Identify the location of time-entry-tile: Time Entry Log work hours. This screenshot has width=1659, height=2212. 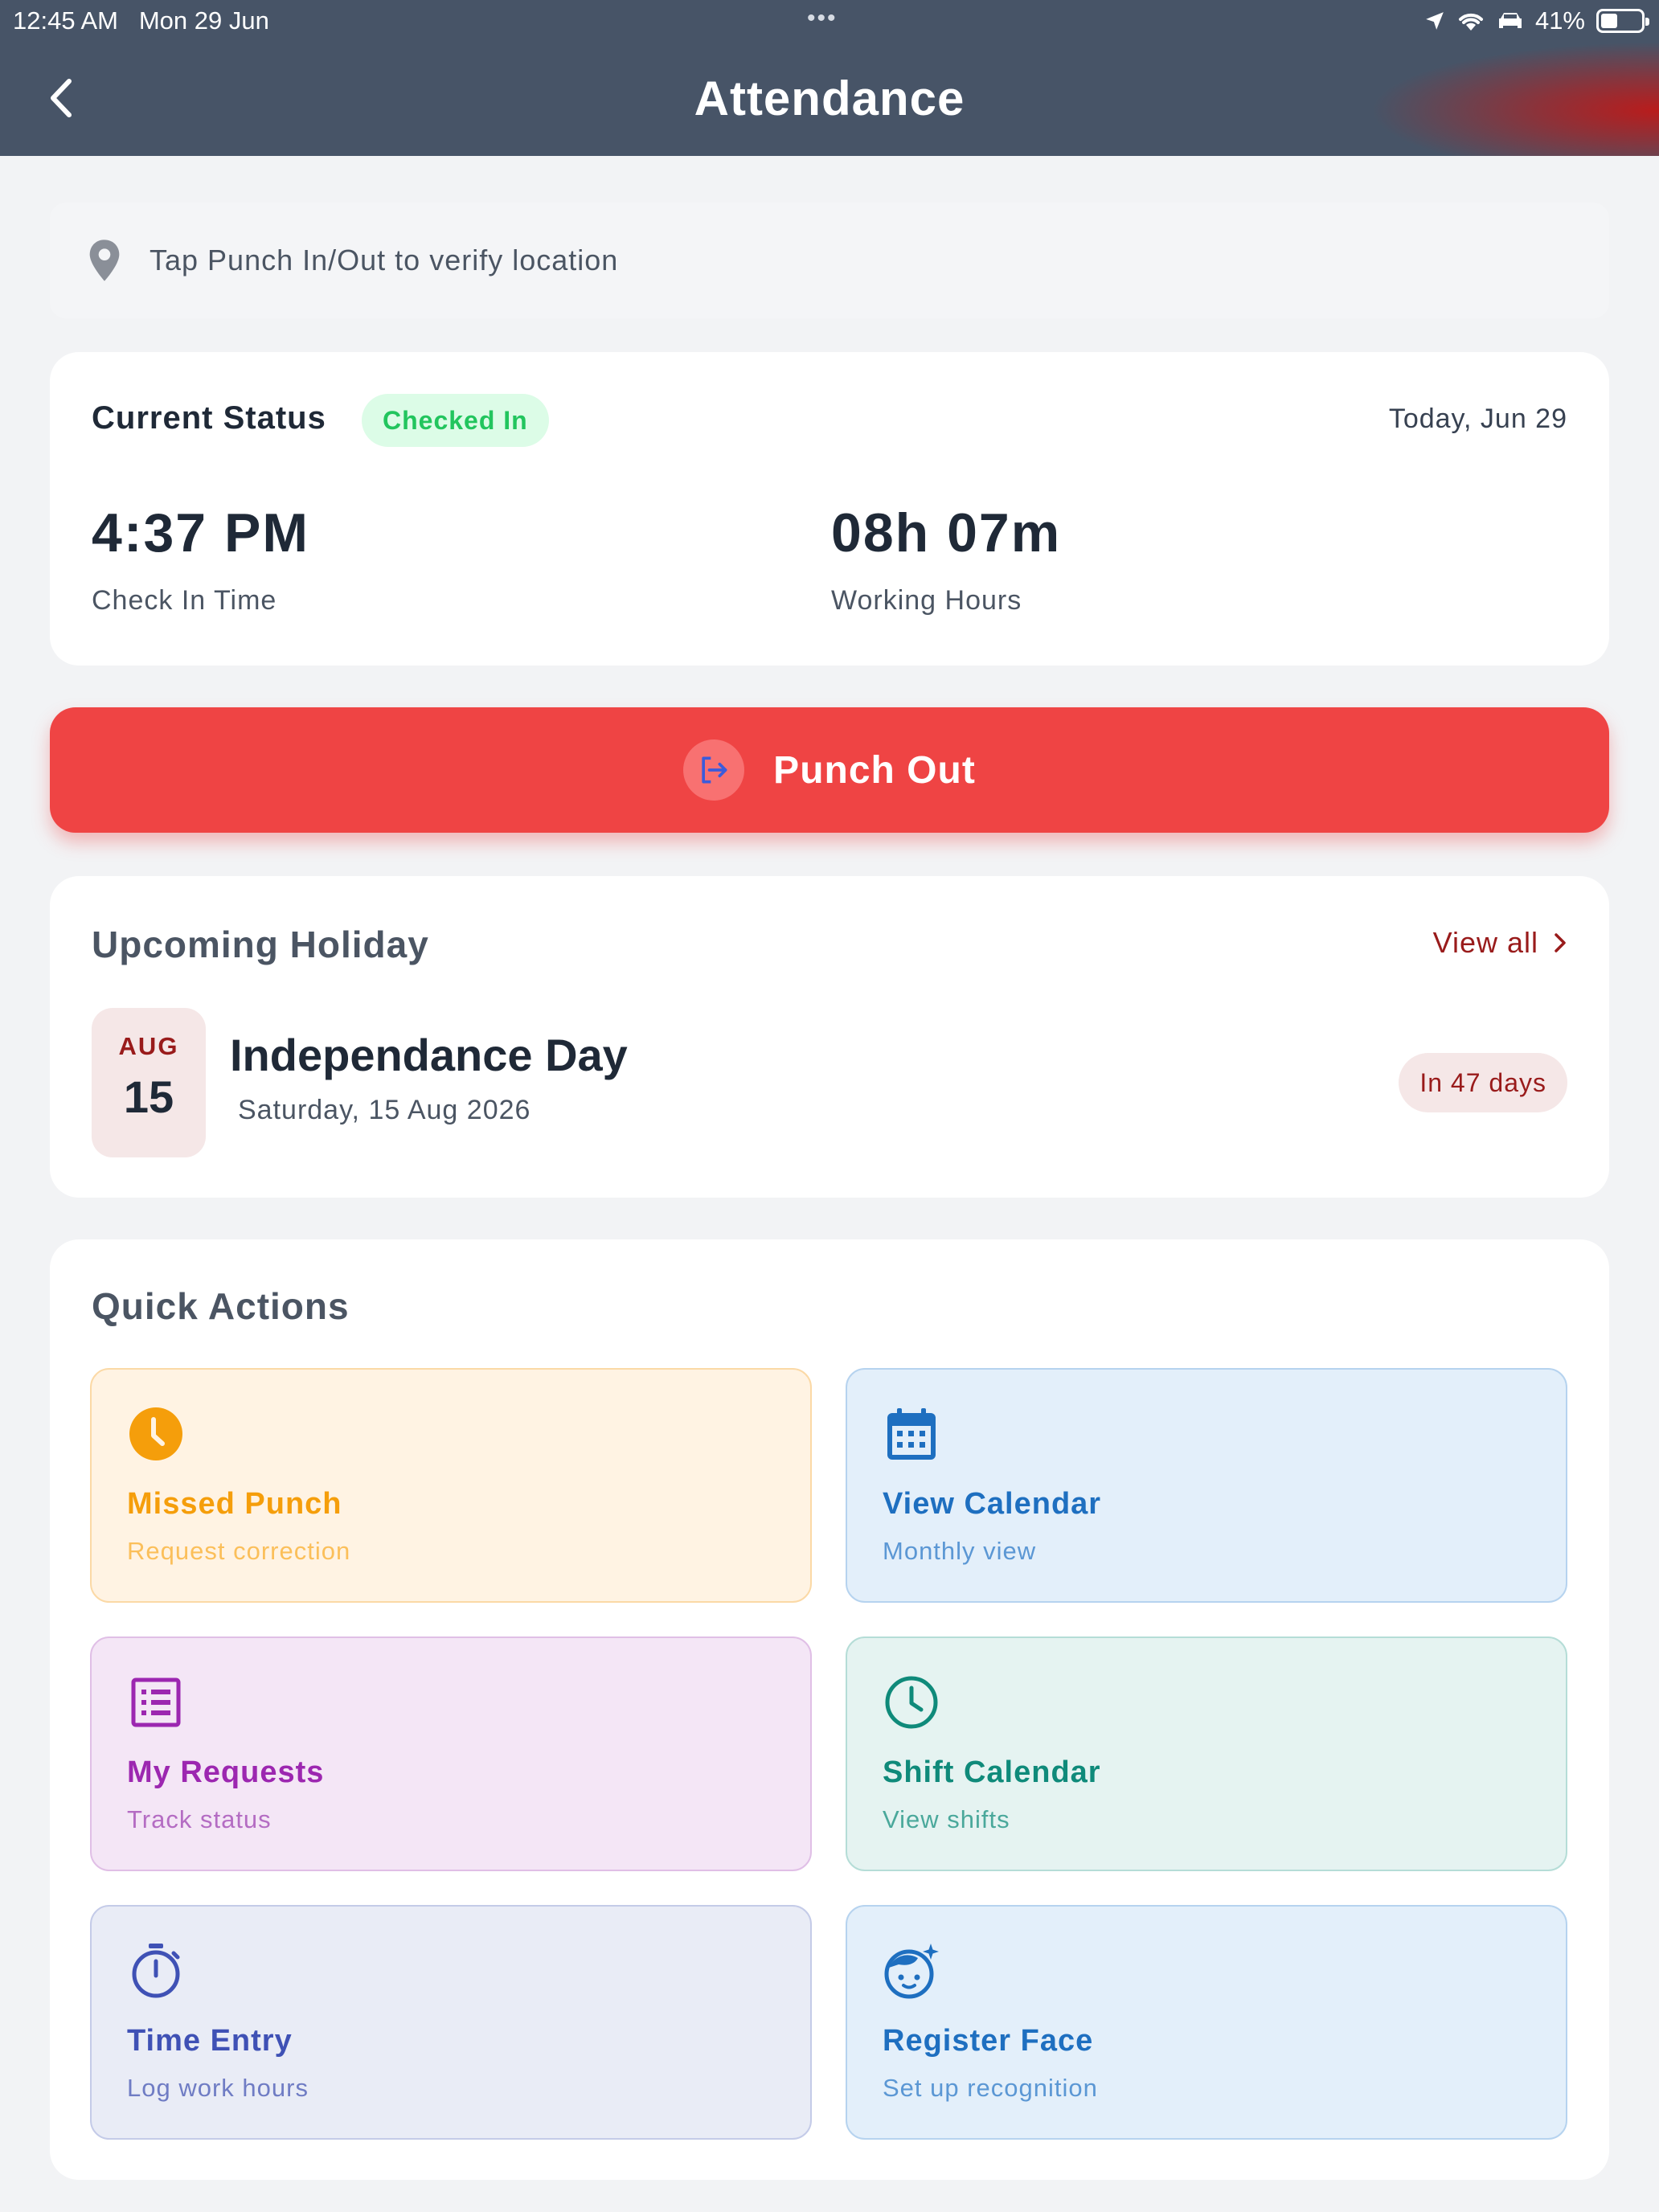
(451, 2022).